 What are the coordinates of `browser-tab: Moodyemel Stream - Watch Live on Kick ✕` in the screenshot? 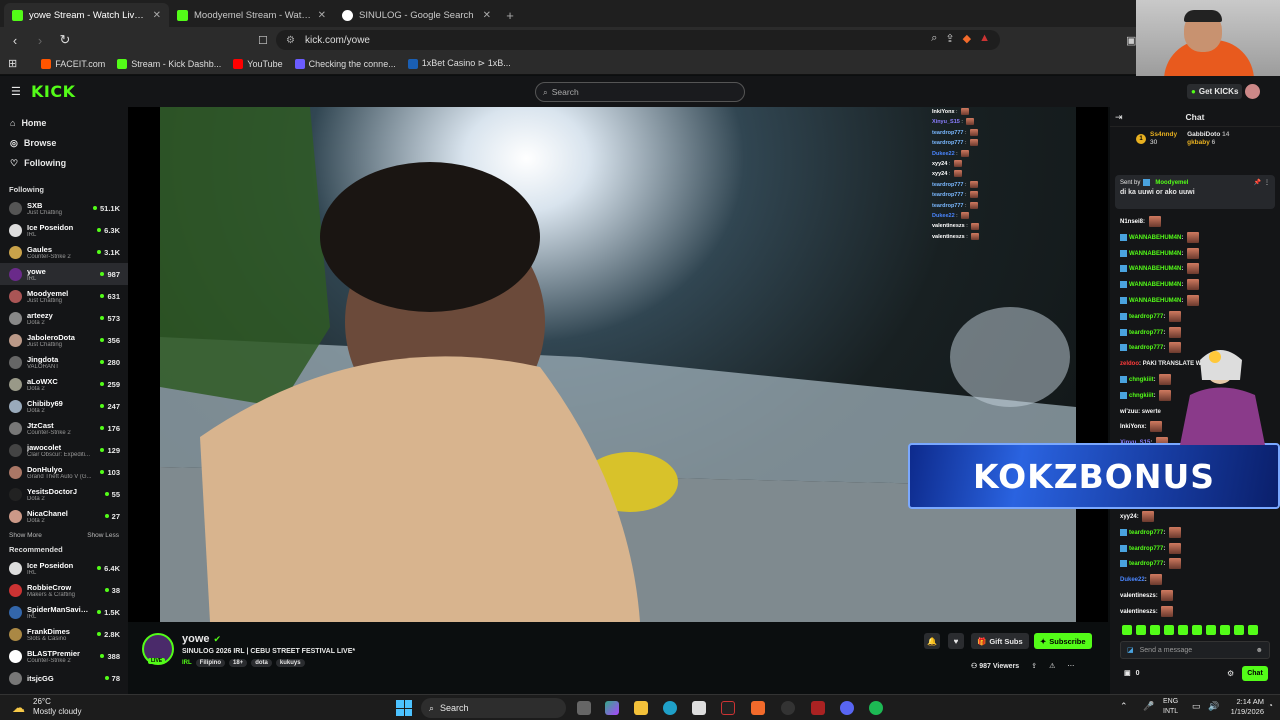 It's located at (251, 15).